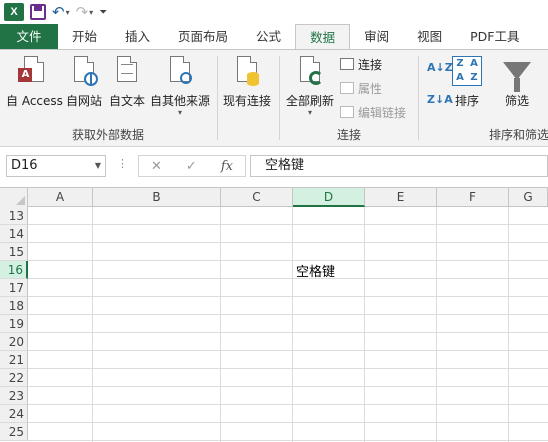 The height and width of the screenshot is (442, 548). What do you see at coordinates (56, 166) in the screenshot?
I see `name-box: D16 ▼` at bounding box center [56, 166].